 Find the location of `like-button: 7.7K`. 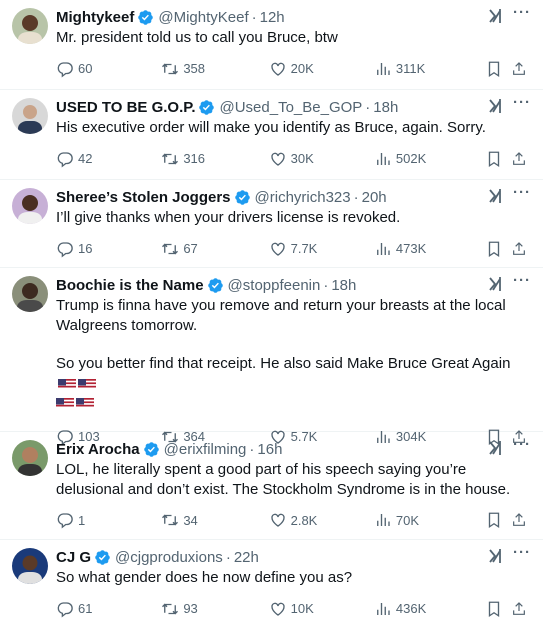

like-button: 7.7K is located at coordinates (321, 249).